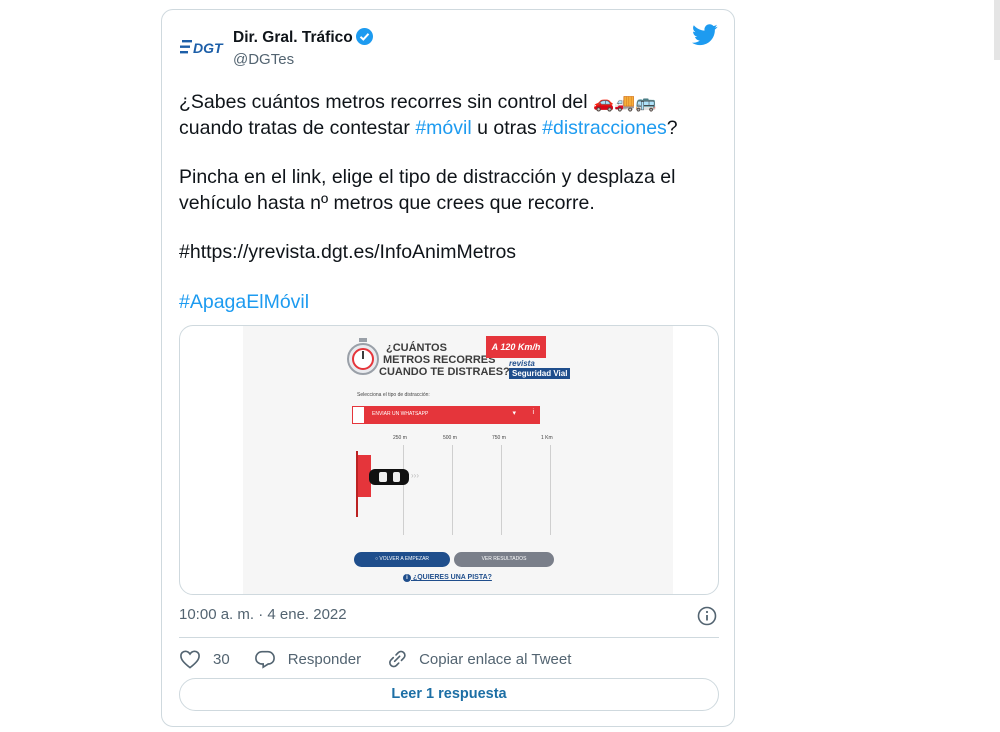 This screenshot has height=732, width=1000. Describe the element at coordinates (358, 415) in the screenshot. I see `phone-icon` at that location.